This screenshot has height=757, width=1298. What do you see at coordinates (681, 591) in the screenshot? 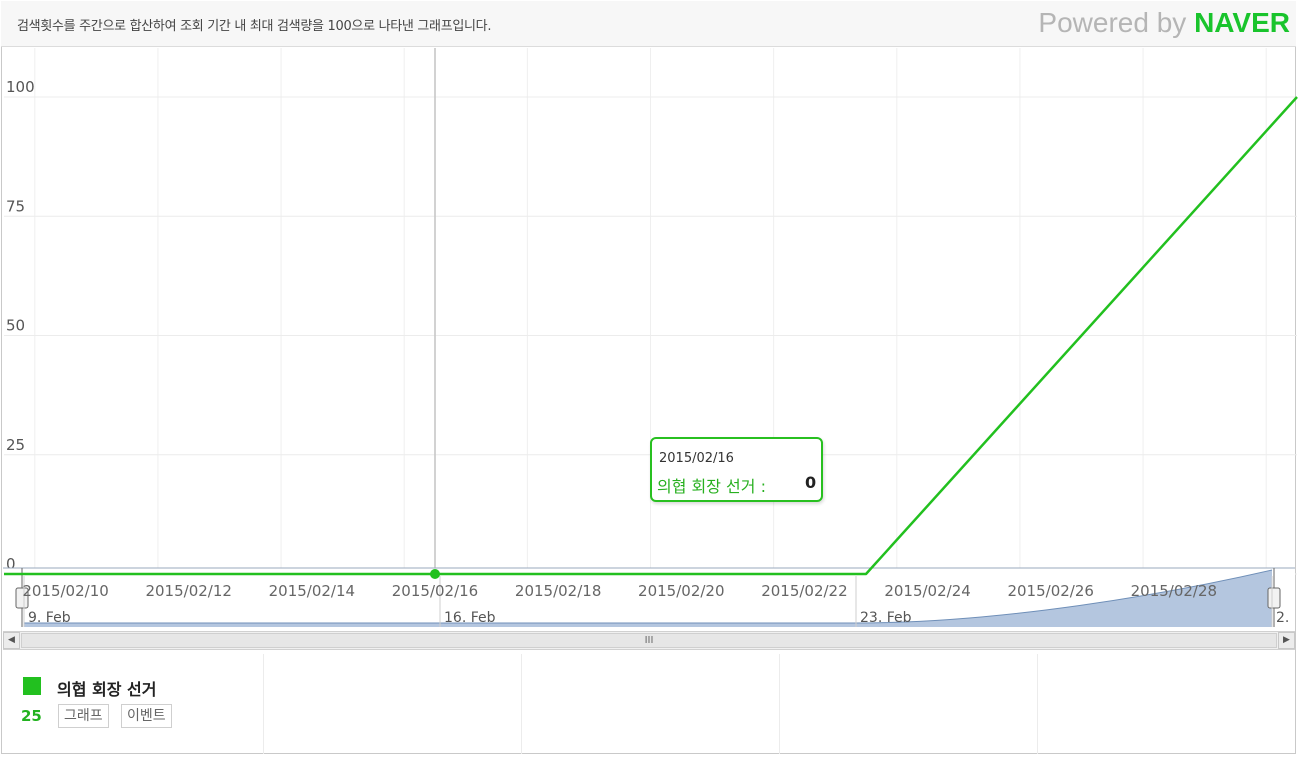
I see `x-tick-label: 2015/02/20` at bounding box center [681, 591].